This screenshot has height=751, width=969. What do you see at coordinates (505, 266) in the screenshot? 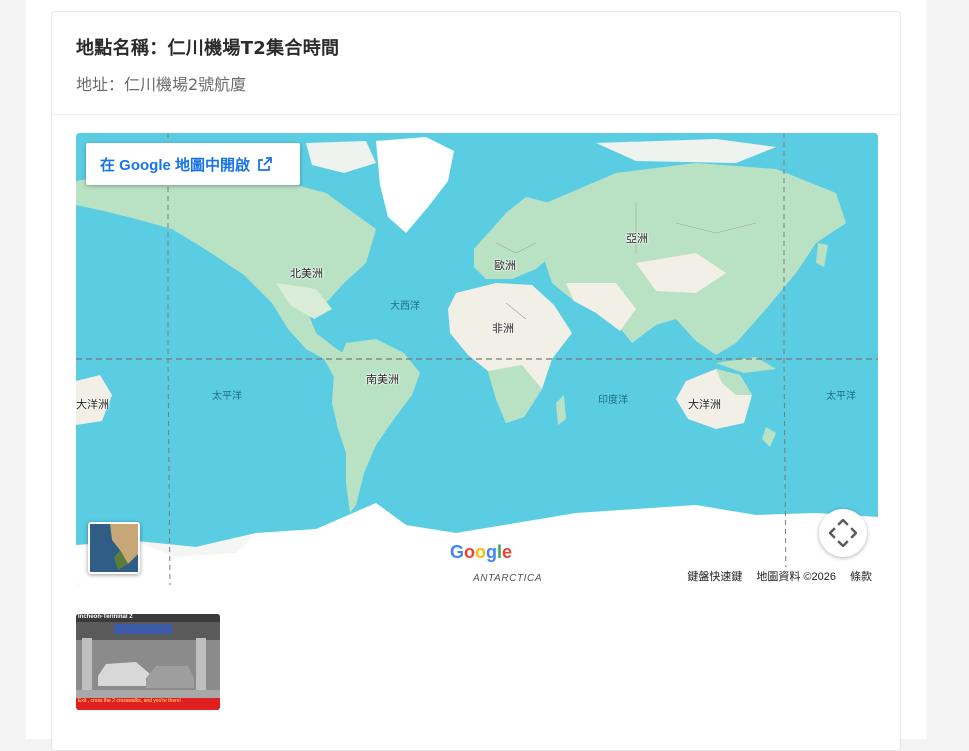
I see `label-europe: 歐洲` at bounding box center [505, 266].